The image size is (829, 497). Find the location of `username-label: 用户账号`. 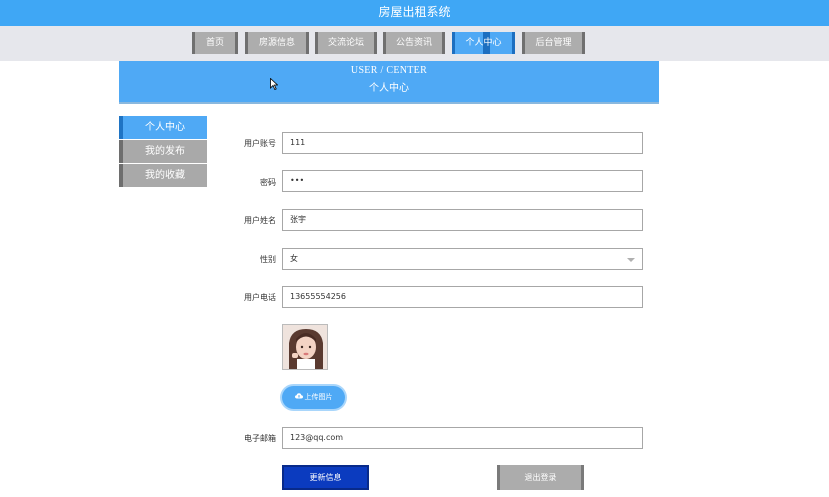

username-label: 用户账号 is located at coordinates (260, 143).